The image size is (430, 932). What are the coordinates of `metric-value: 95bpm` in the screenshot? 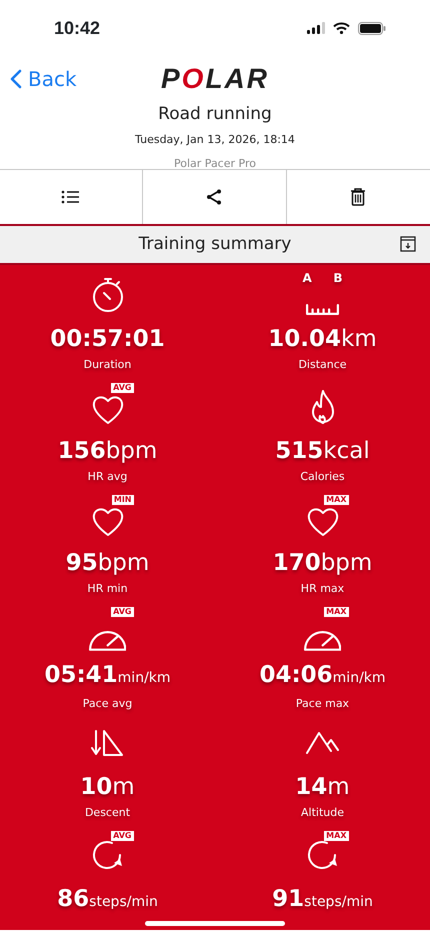 It's located at (108, 563).